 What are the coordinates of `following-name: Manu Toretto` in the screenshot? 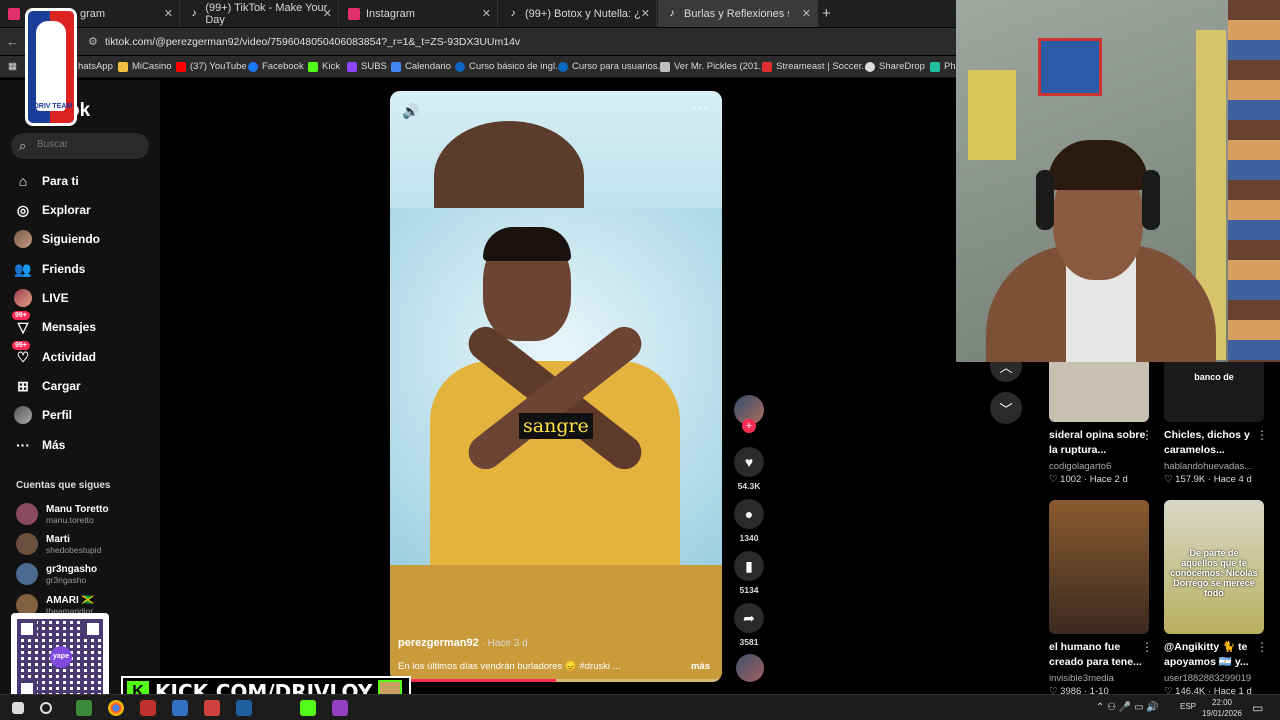 It's located at (77, 509).